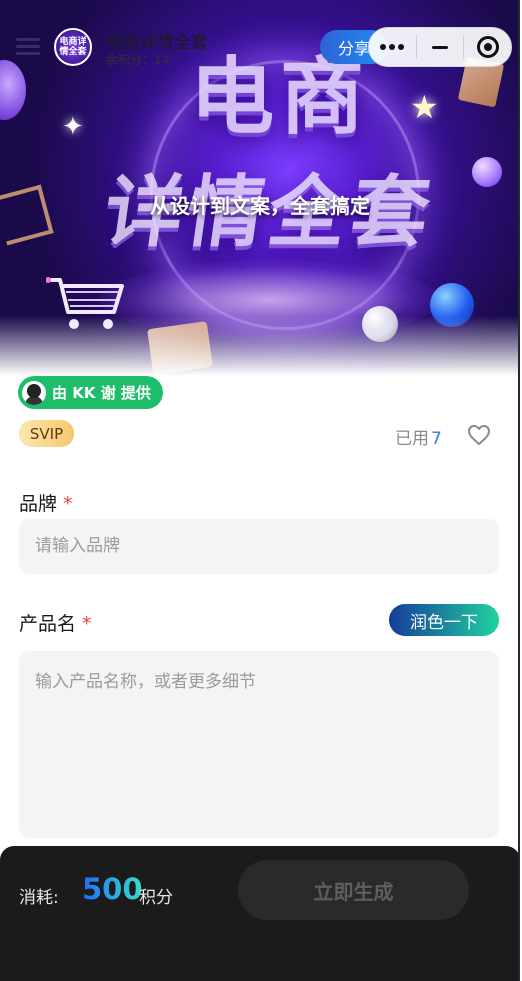 The height and width of the screenshot is (981, 522). I want to click on svip-badge: SVIP, so click(46, 433).